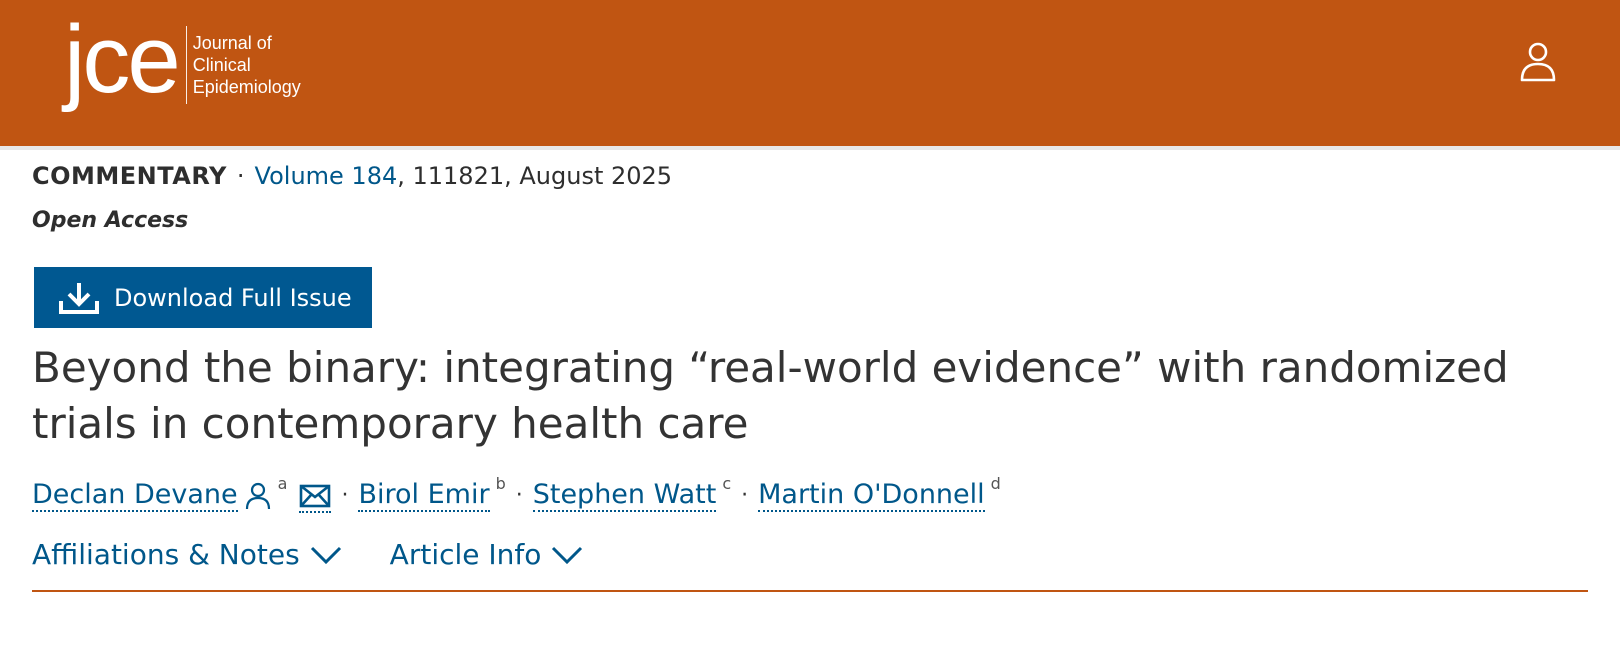  I want to click on user-account-button, so click(1538, 61).